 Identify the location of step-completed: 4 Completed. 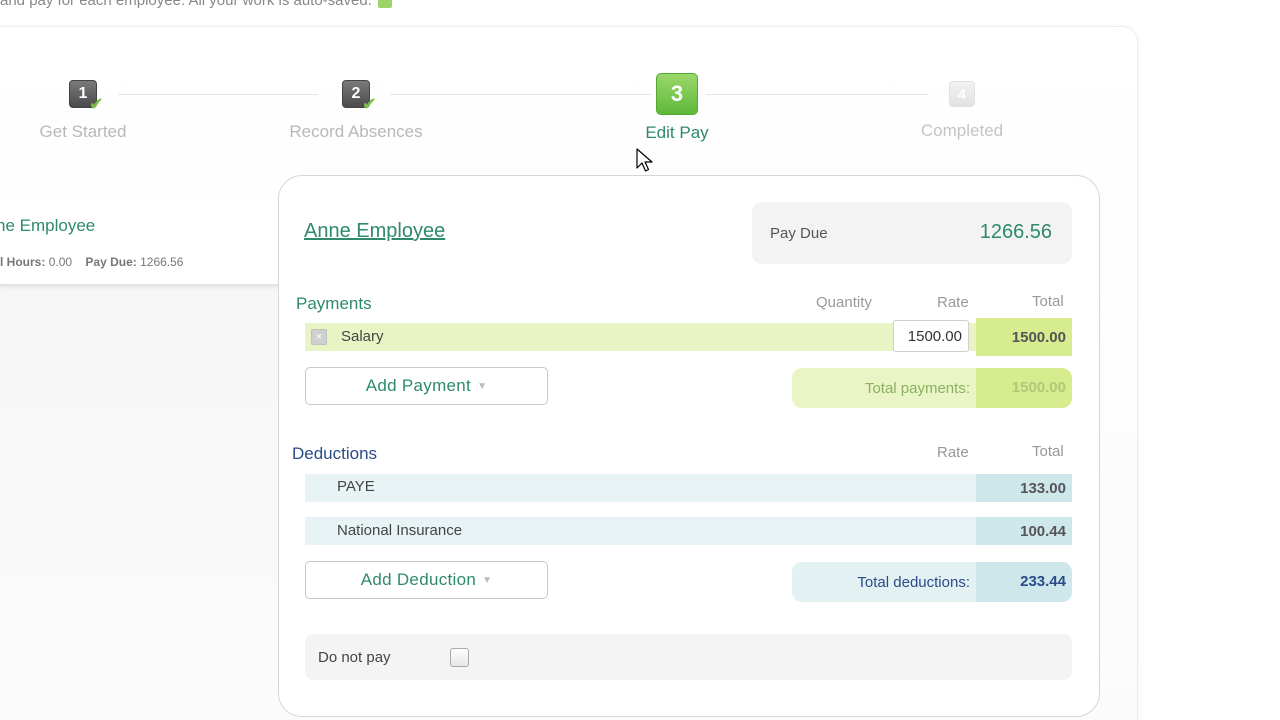
(962, 111).